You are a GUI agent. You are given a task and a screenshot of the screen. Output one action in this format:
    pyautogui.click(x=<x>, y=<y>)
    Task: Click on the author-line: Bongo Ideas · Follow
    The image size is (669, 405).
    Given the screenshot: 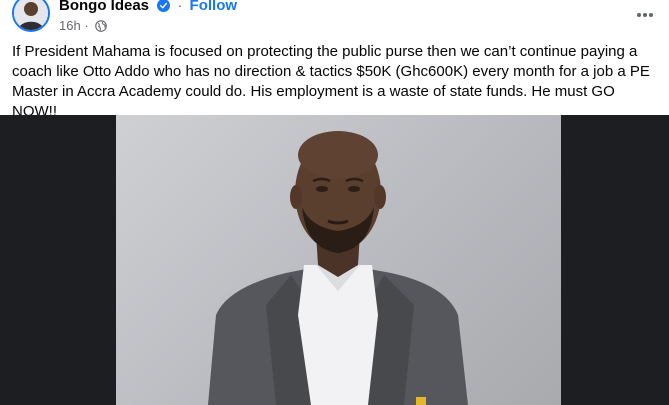 What is the action you would take?
    pyautogui.click(x=148, y=8)
    